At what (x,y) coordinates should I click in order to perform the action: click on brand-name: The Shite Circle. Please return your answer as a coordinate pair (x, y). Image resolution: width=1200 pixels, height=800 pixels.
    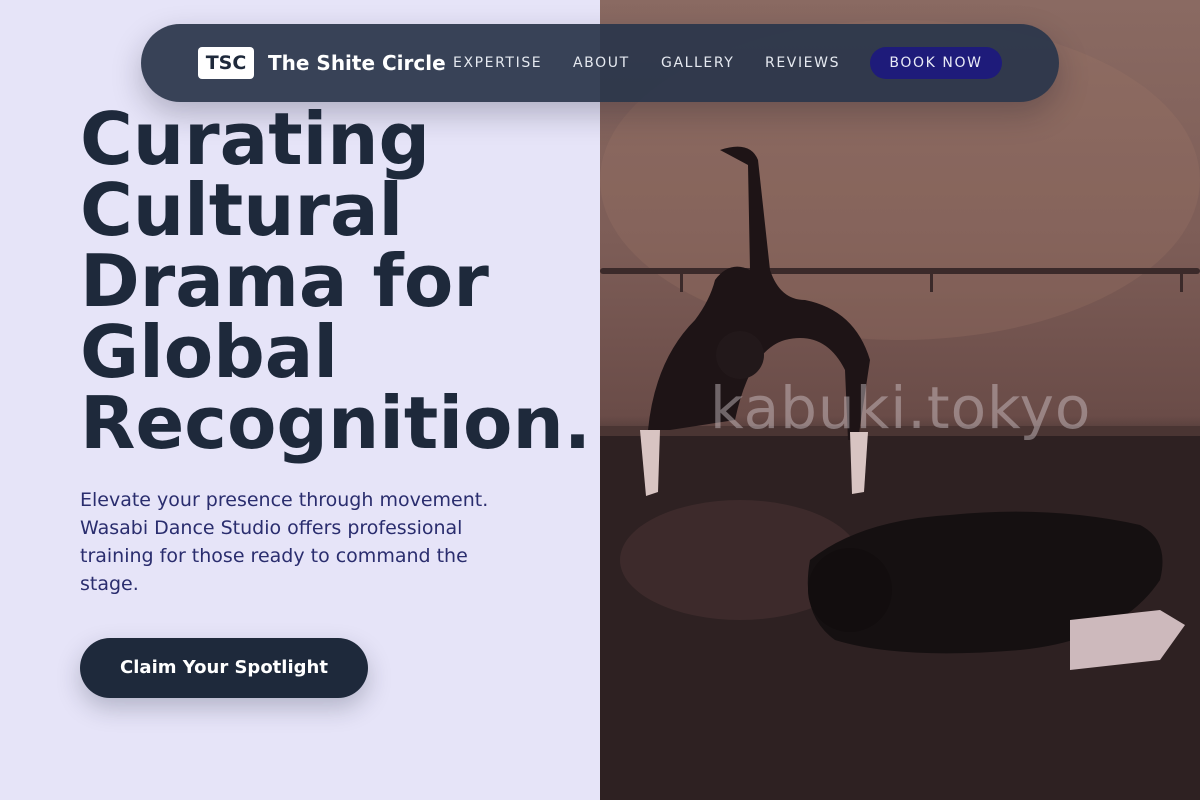
    Looking at the image, I should click on (357, 63).